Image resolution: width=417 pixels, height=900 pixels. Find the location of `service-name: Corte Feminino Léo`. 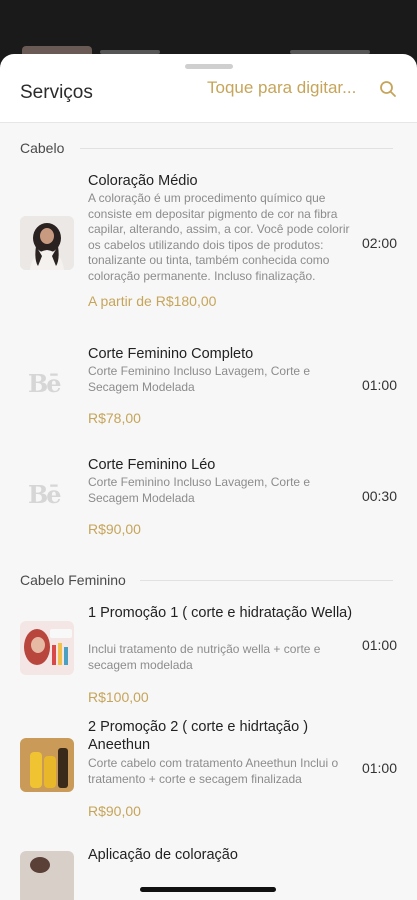

service-name: Corte Feminino Léo is located at coordinates (152, 465).